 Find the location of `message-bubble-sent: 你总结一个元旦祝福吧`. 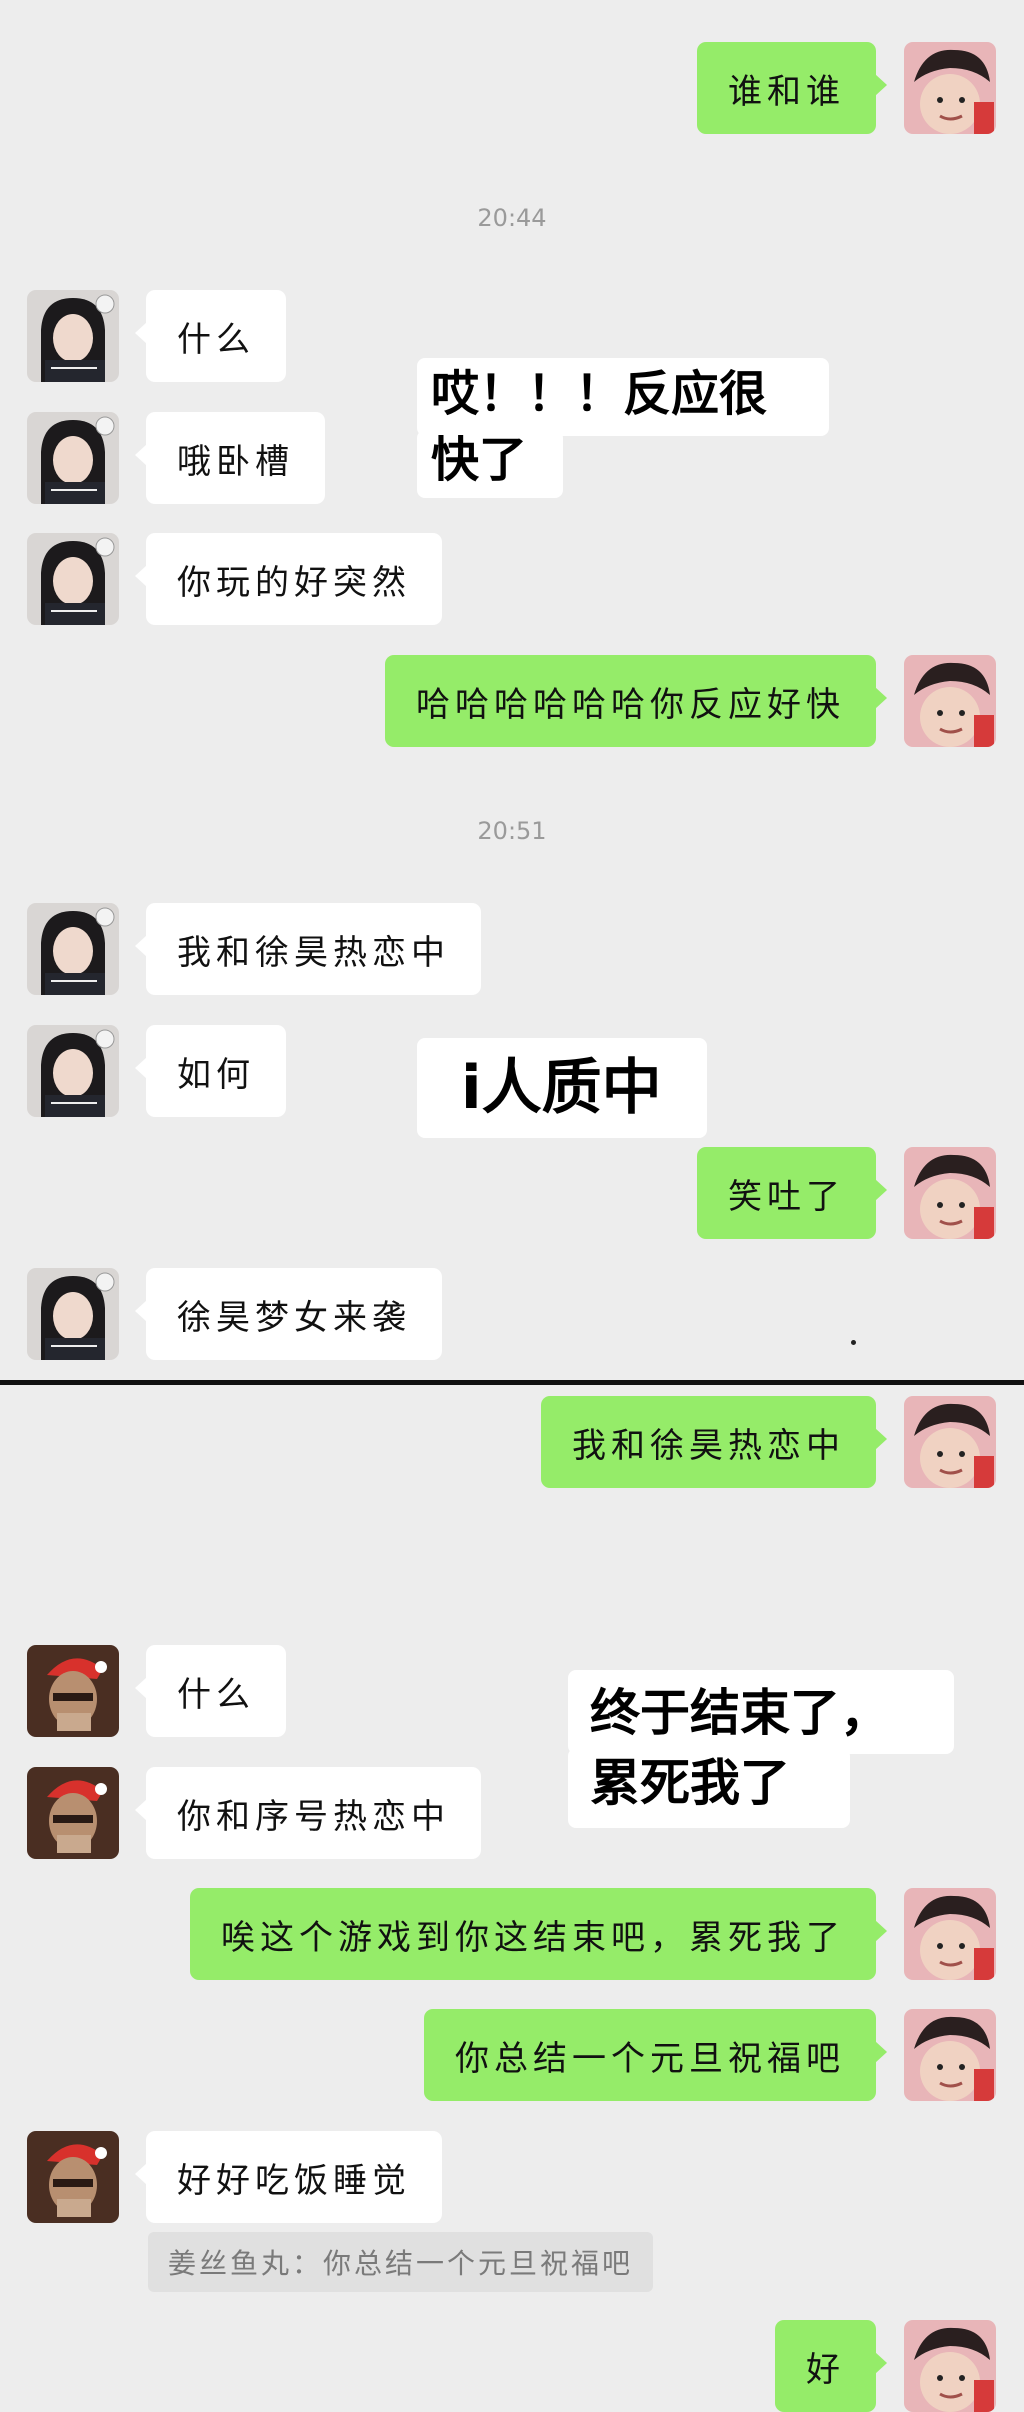

message-bubble-sent: 你总结一个元旦祝福吧 is located at coordinates (655, 2055).